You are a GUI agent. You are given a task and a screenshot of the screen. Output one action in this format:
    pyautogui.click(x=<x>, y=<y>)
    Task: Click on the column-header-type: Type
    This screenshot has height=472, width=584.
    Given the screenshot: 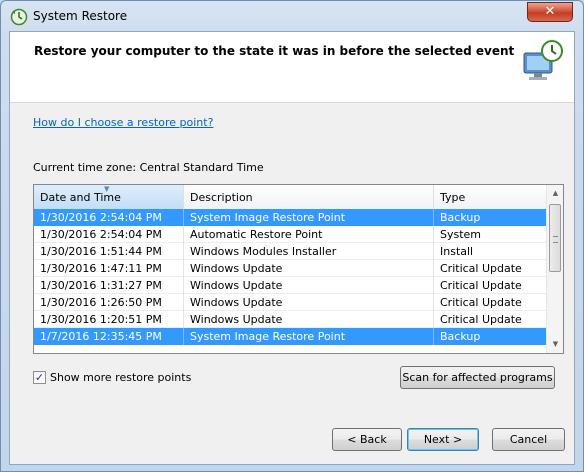 What is the action you would take?
    pyautogui.click(x=490, y=197)
    